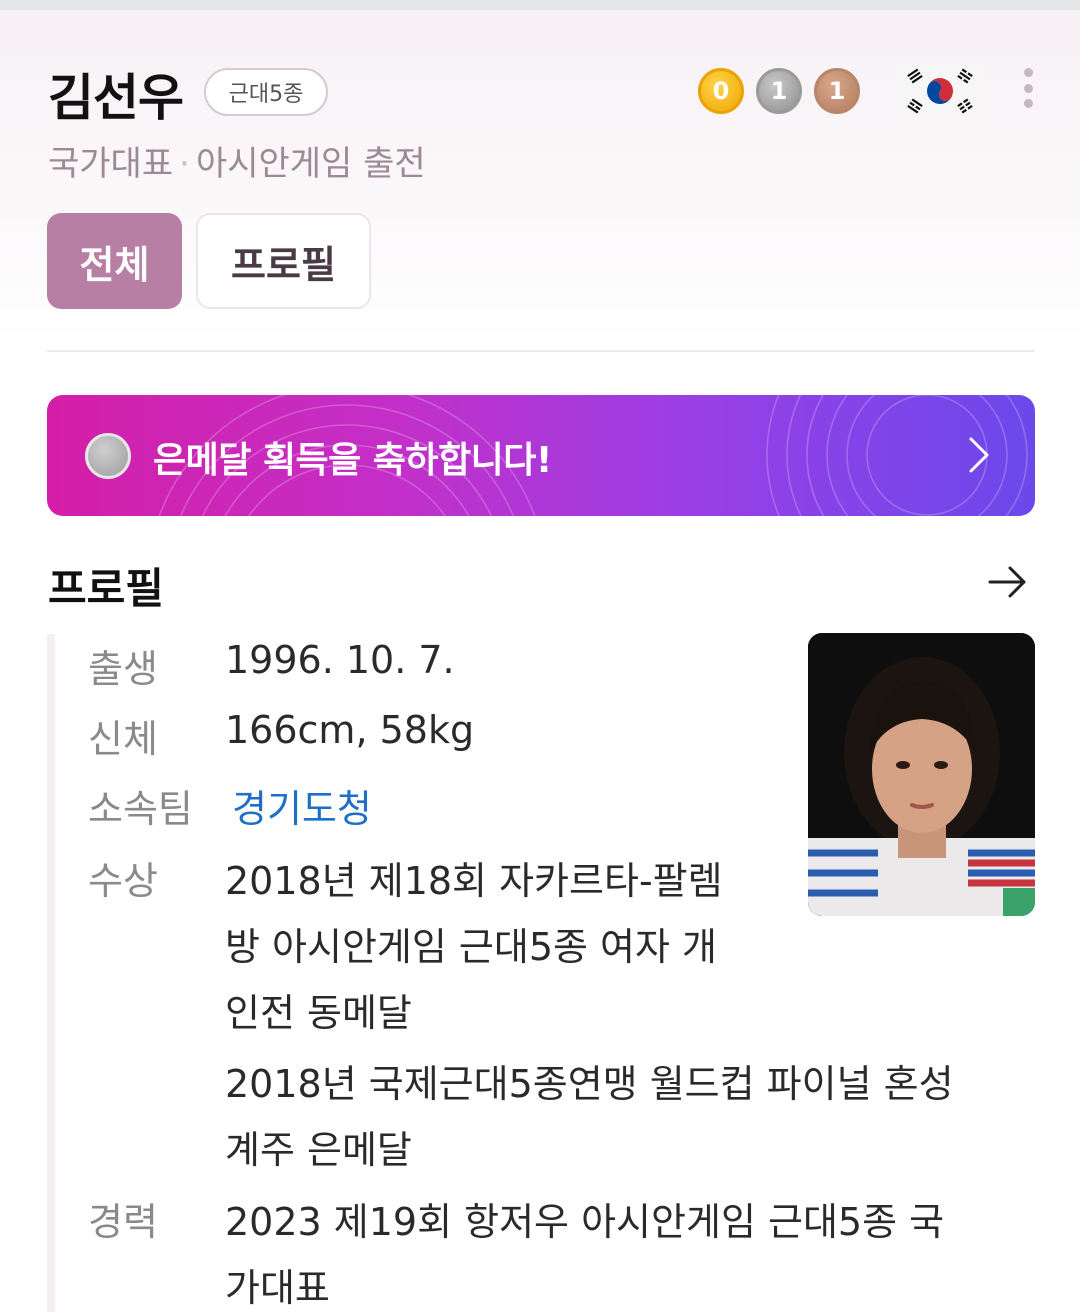 Image resolution: width=1080 pixels, height=1312 pixels. I want to click on awards-line: 인전 동메달, so click(318, 1013).